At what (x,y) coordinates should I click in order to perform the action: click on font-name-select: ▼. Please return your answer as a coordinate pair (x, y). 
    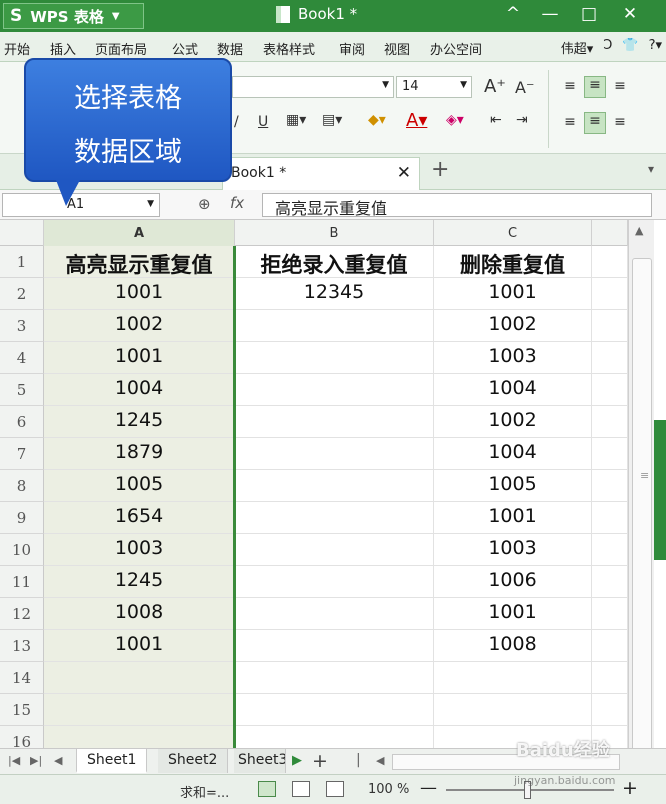
    Looking at the image, I should click on (313, 87).